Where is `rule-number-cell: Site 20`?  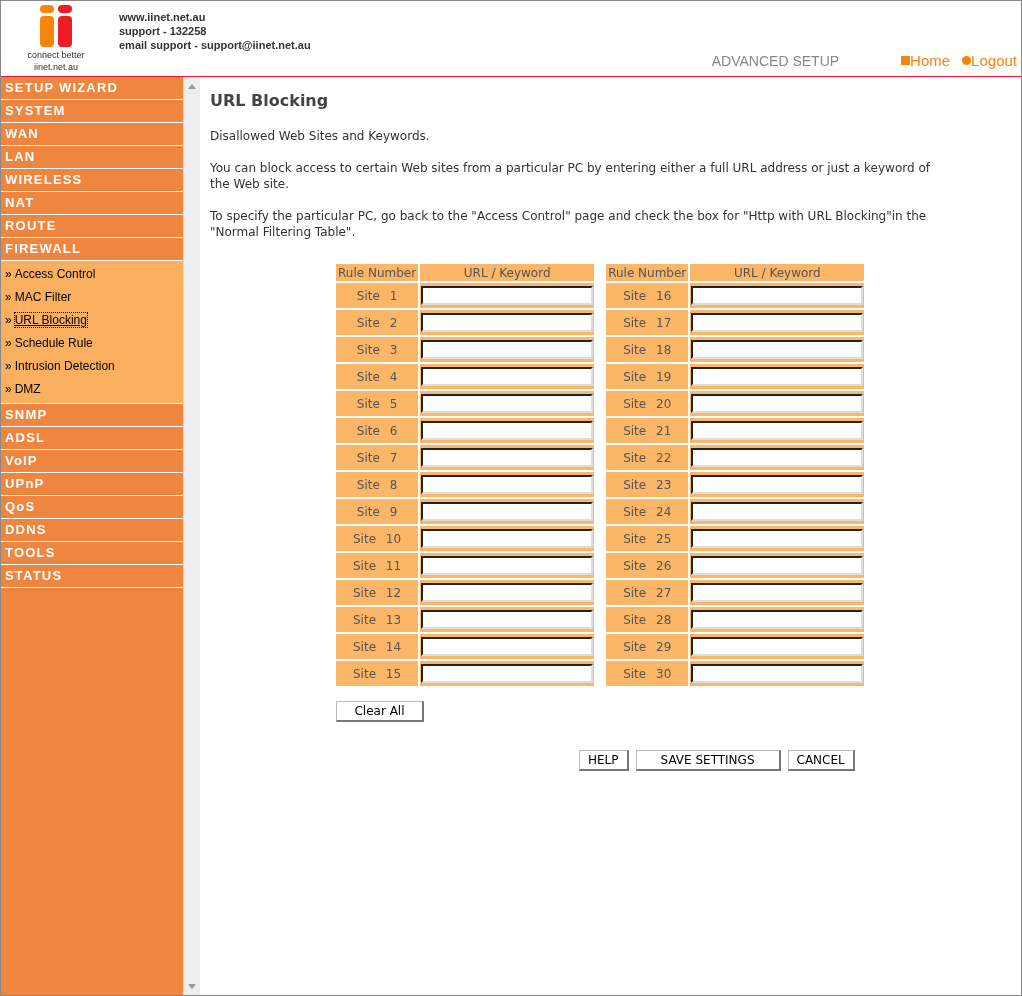 rule-number-cell: Site 20 is located at coordinates (647, 403).